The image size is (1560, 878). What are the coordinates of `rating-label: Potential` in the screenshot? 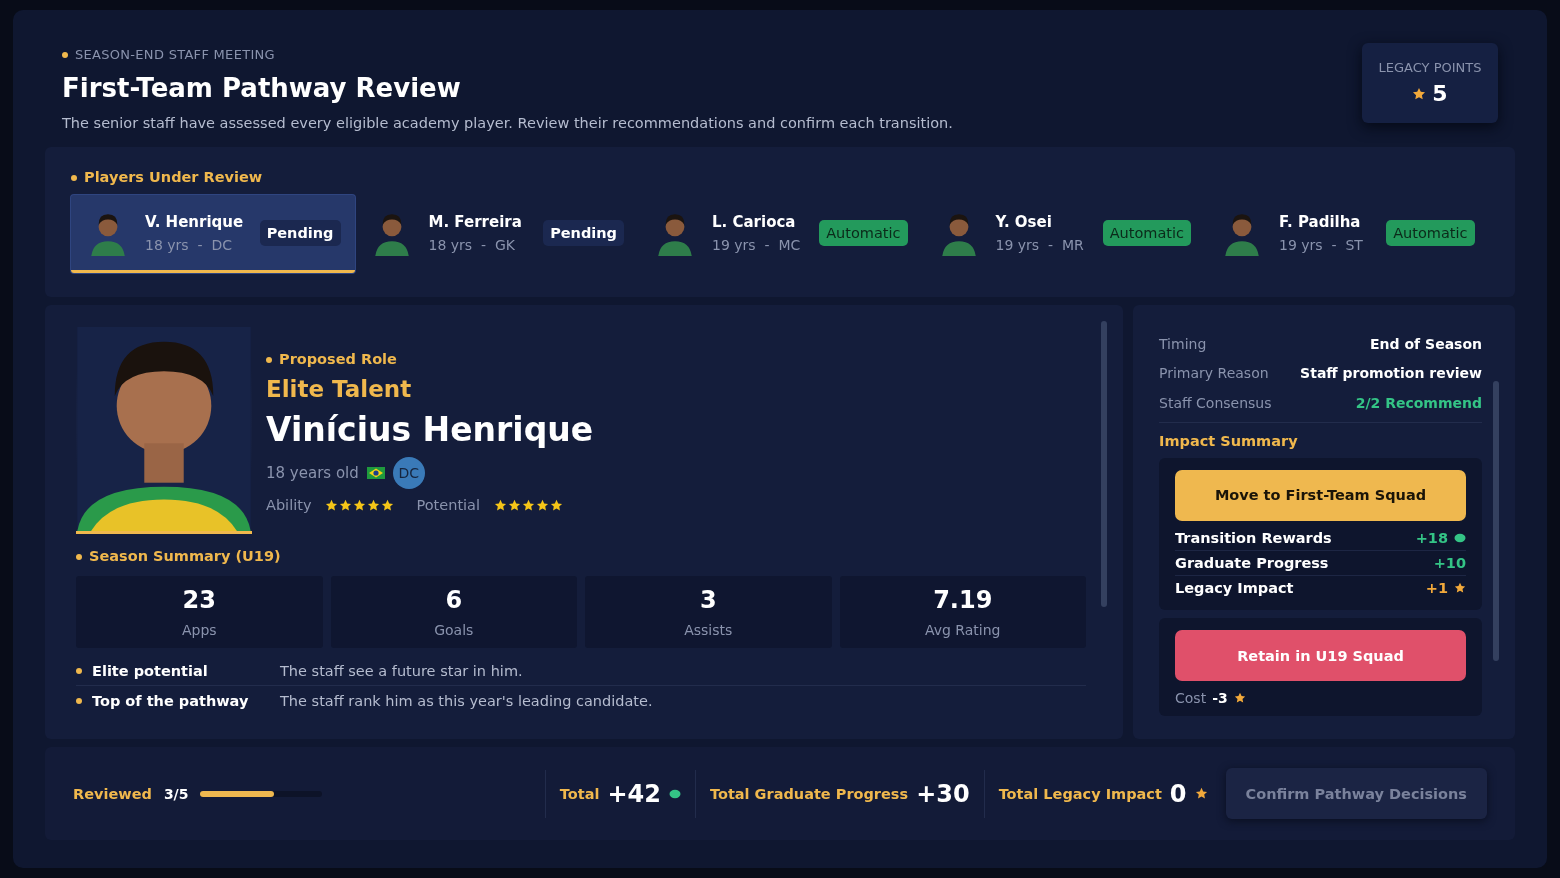 It's located at (448, 505).